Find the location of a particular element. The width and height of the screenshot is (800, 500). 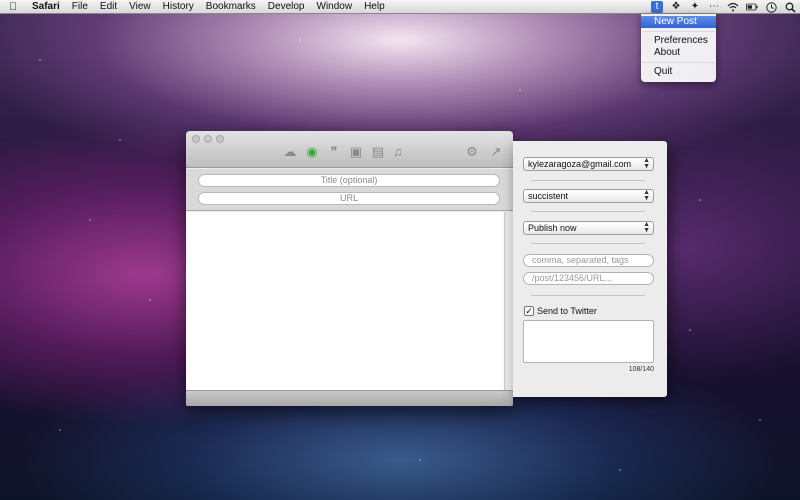

window-toolbar: ☁ ◉ ❞ ▣ ▤ ♫ ⚙ ↗ is located at coordinates (349, 149).